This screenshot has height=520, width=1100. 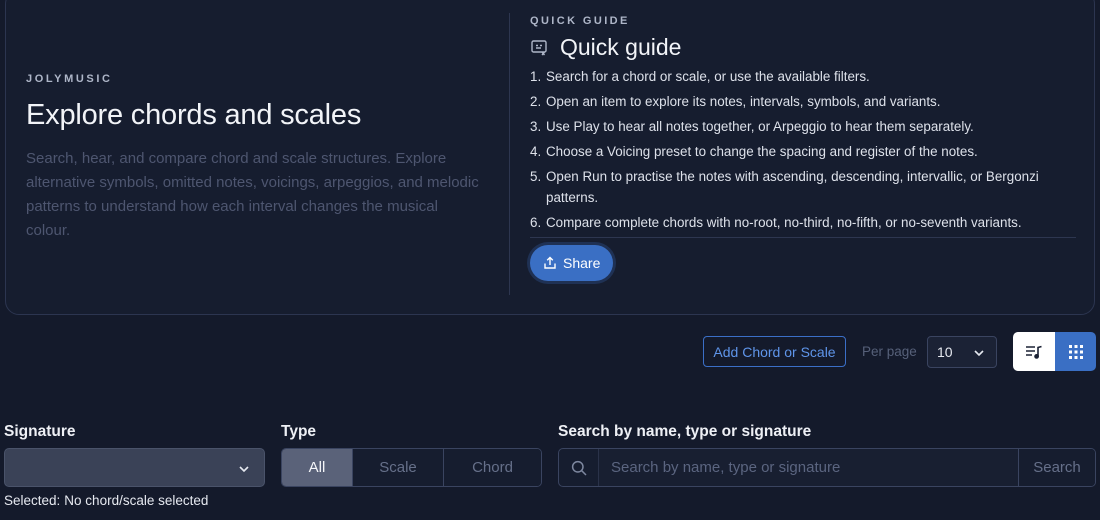 I want to click on search-label: Search by name, type or signature, so click(x=685, y=431).